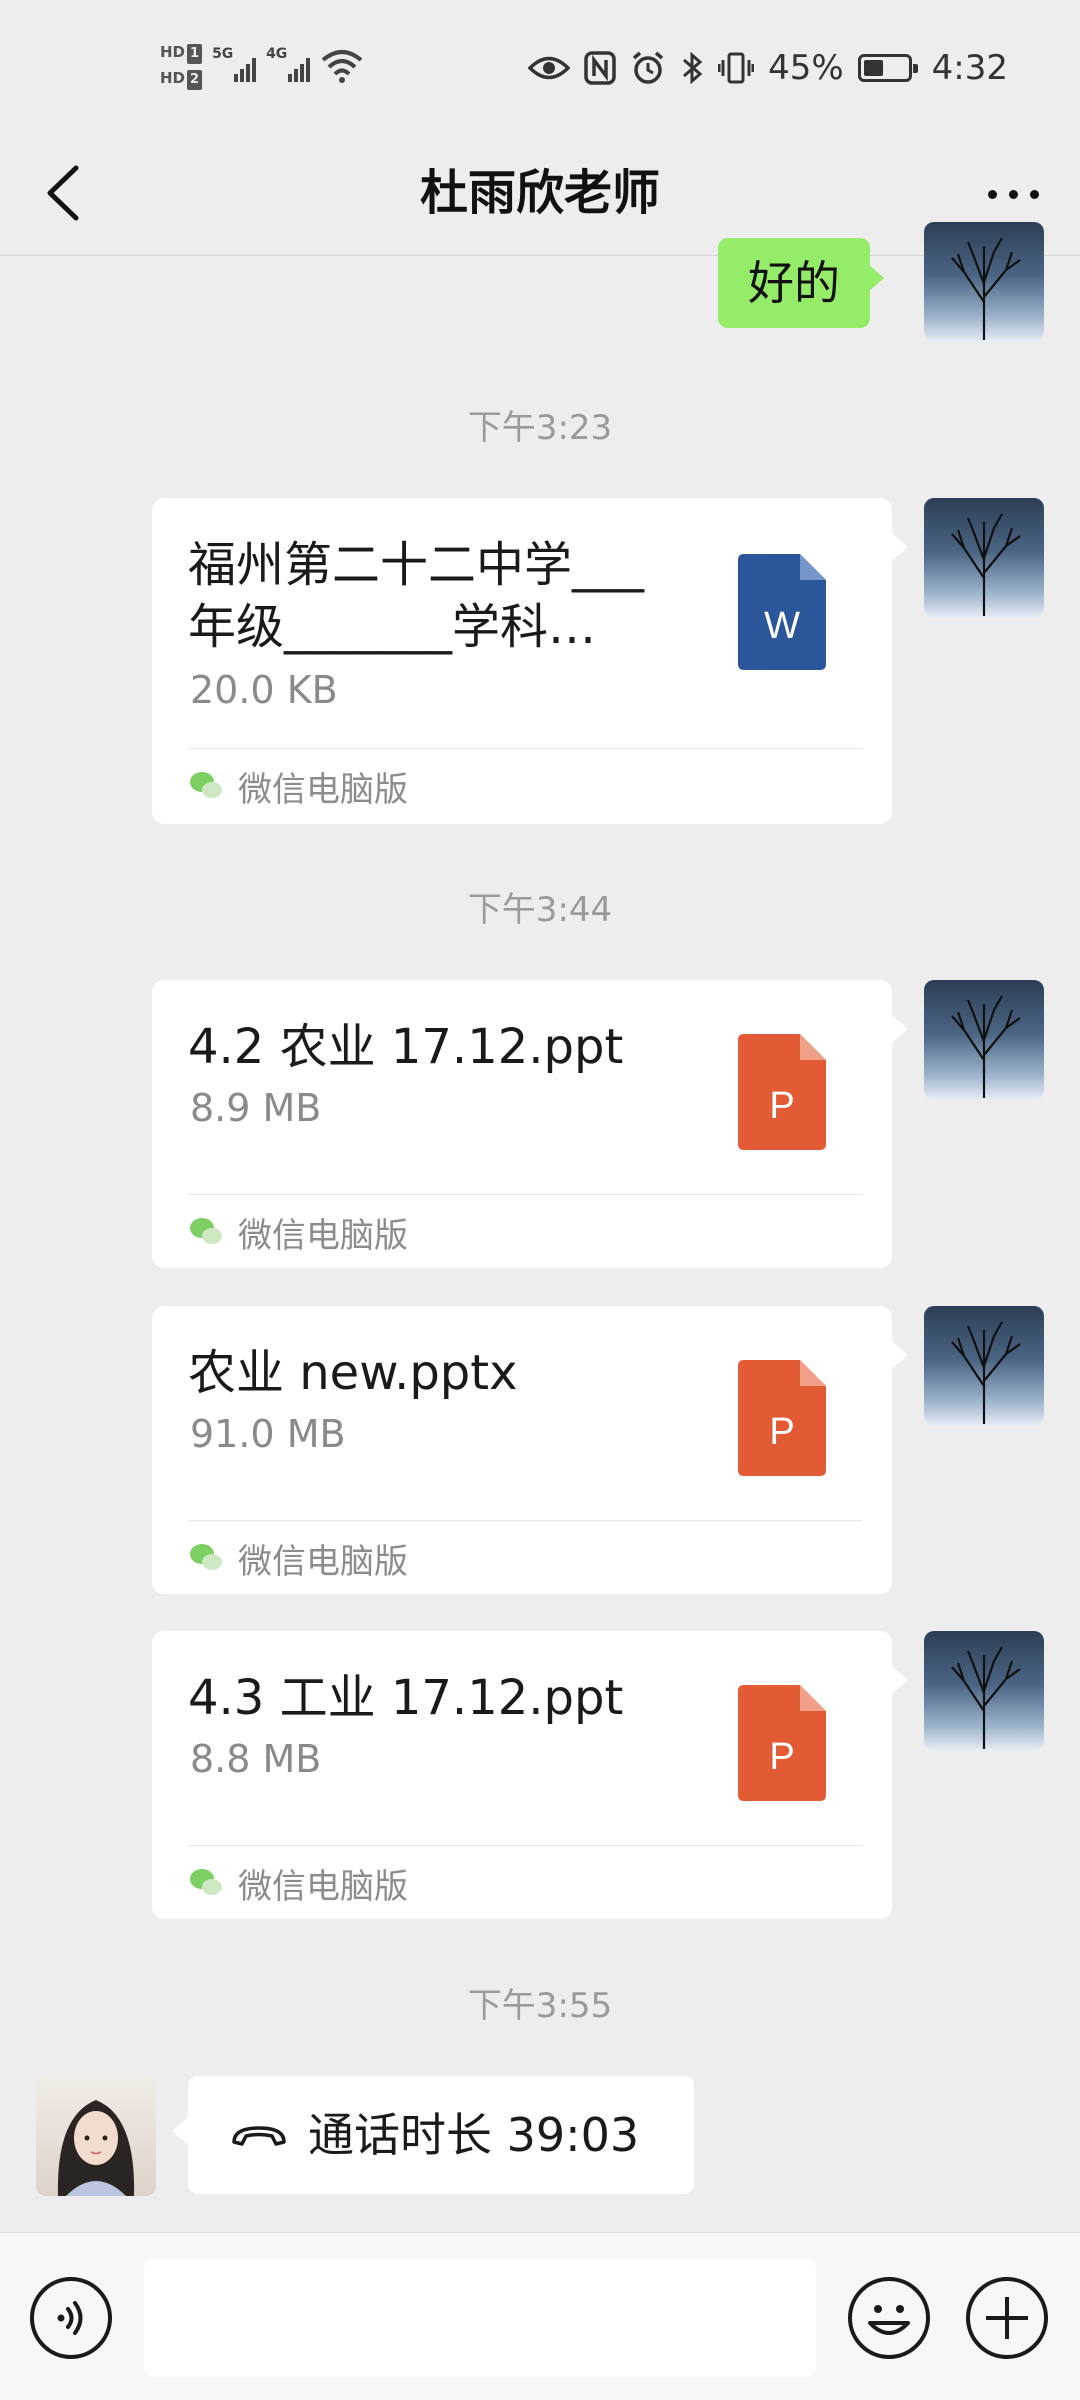 This screenshot has height=2400, width=1080. What do you see at coordinates (794, 283) in the screenshot?
I see `message-text: 好的` at bounding box center [794, 283].